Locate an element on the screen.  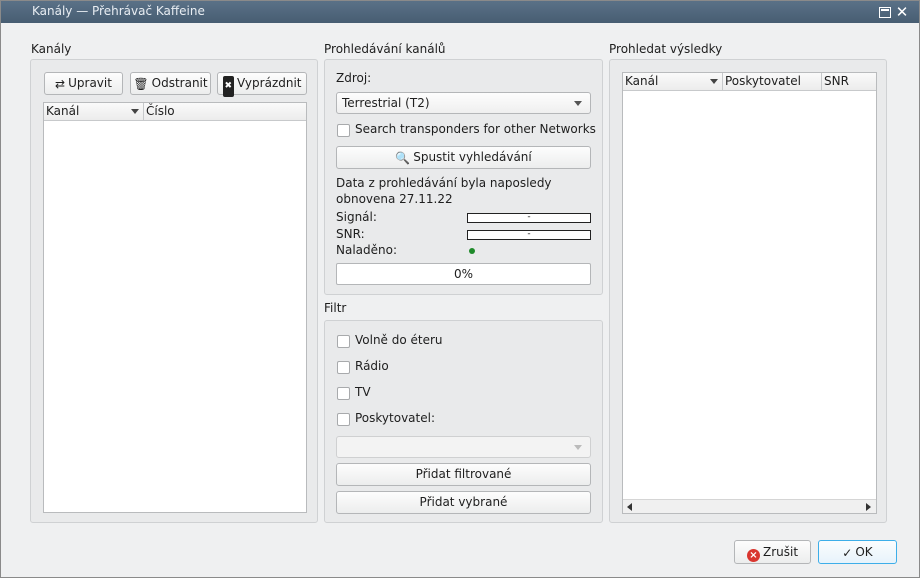
check-icon: ✓ is located at coordinates (847, 553).